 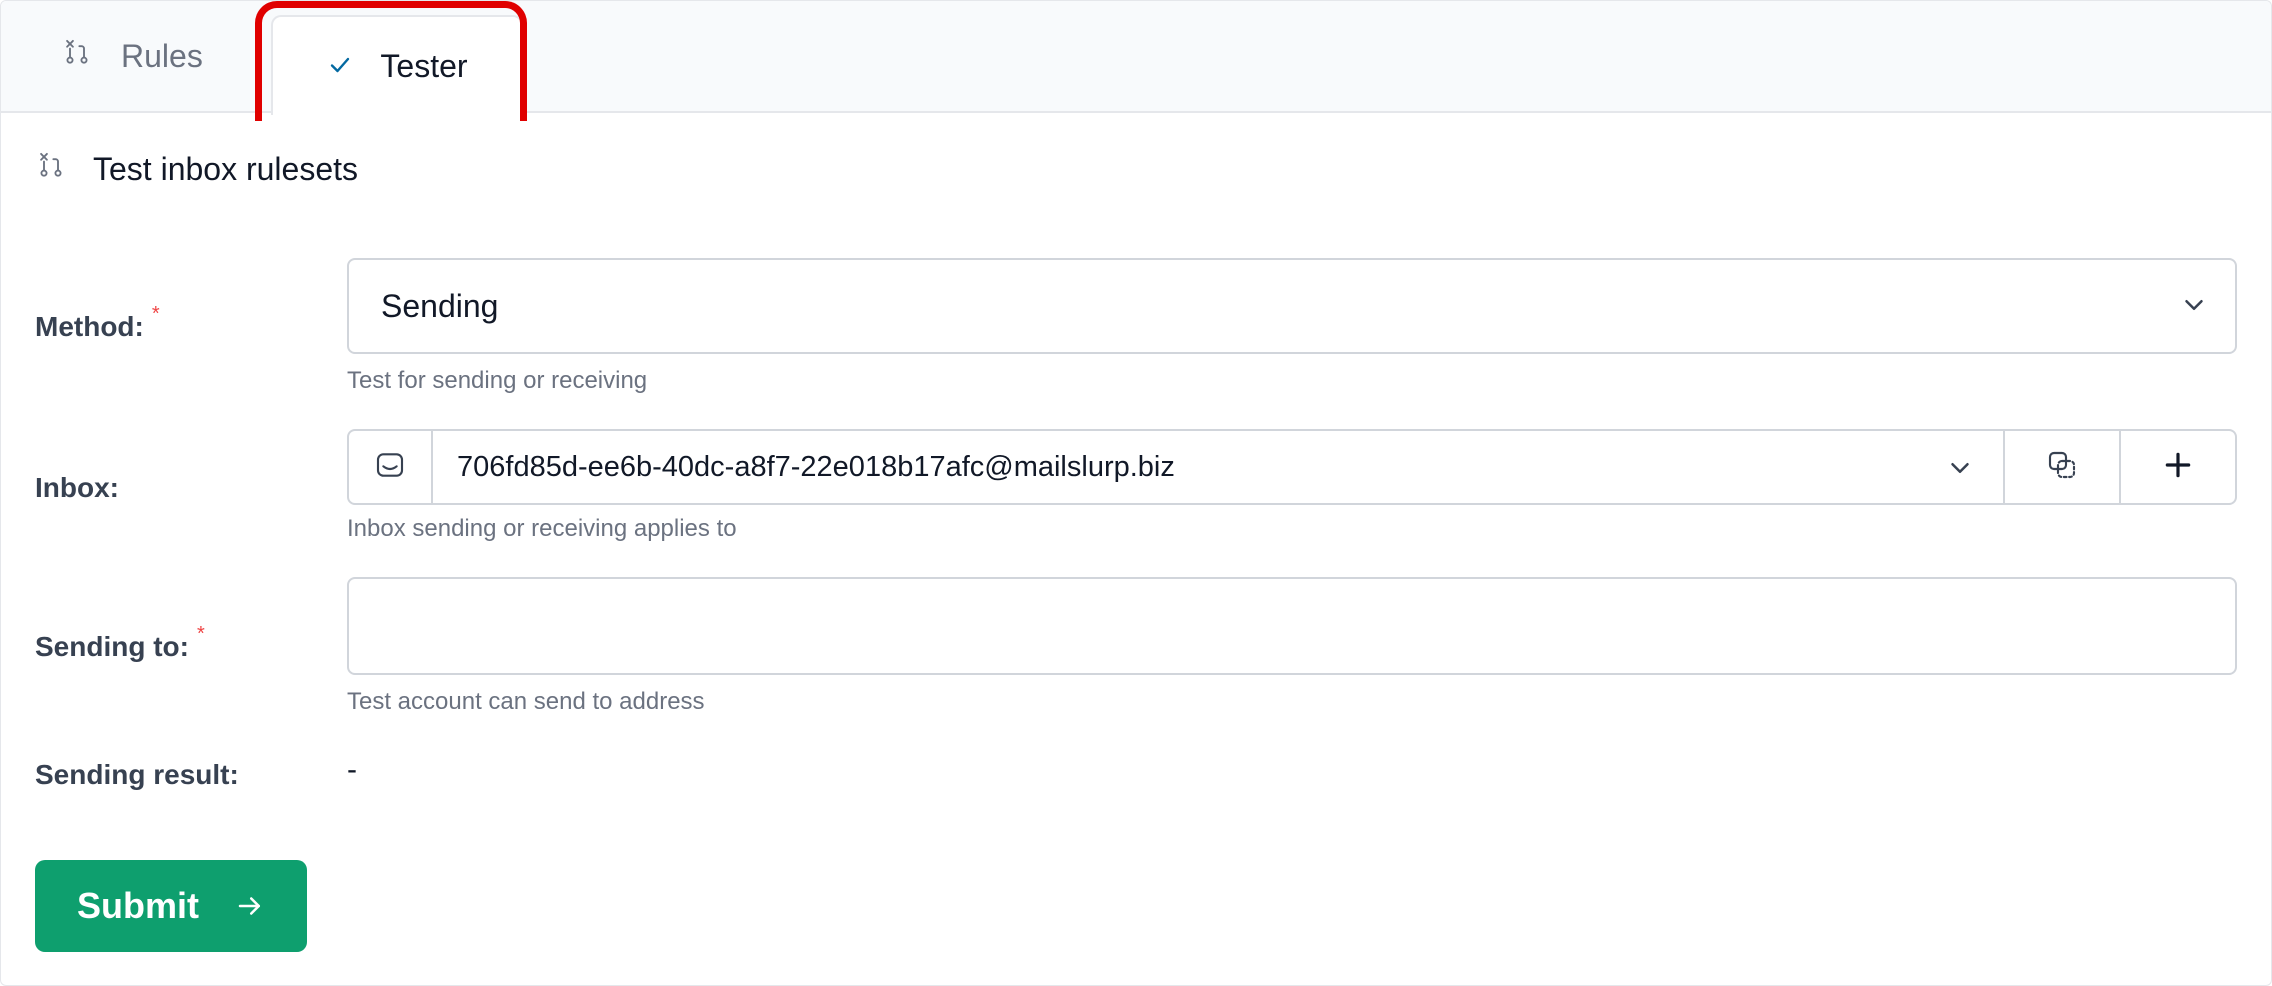 I want to click on sending-to-input, so click(x=1292, y=626).